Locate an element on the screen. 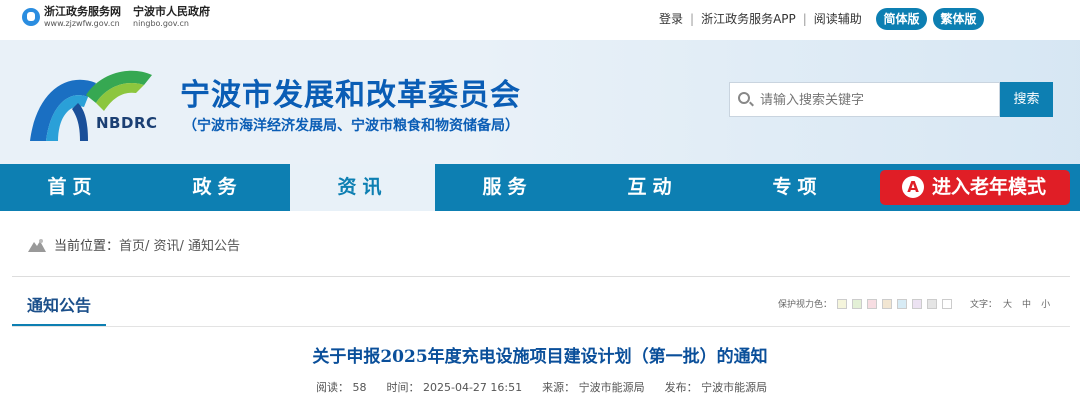 This screenshot has width=1080, height=413. simplified-button: 简体版 is located at coordinates (901, 19).